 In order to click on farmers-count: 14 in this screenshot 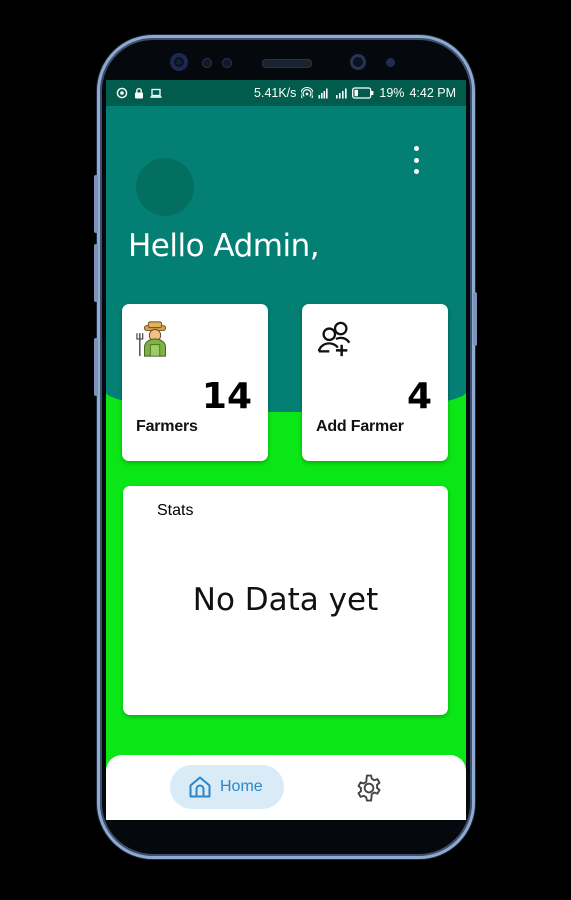, I will do `click(226, 396)`.